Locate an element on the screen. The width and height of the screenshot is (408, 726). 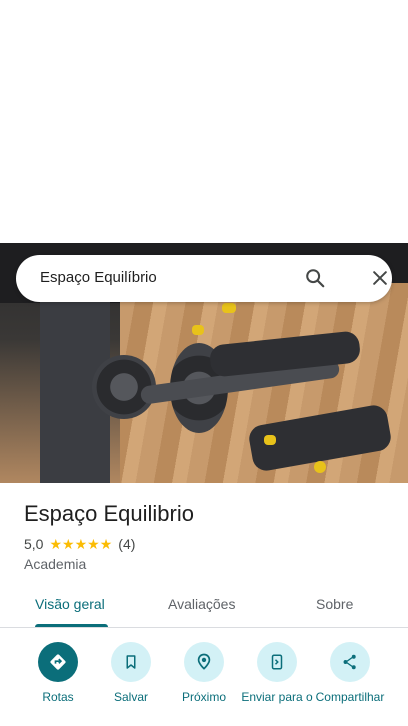
directions-button: Rotas is located at coordinates (58, 673).